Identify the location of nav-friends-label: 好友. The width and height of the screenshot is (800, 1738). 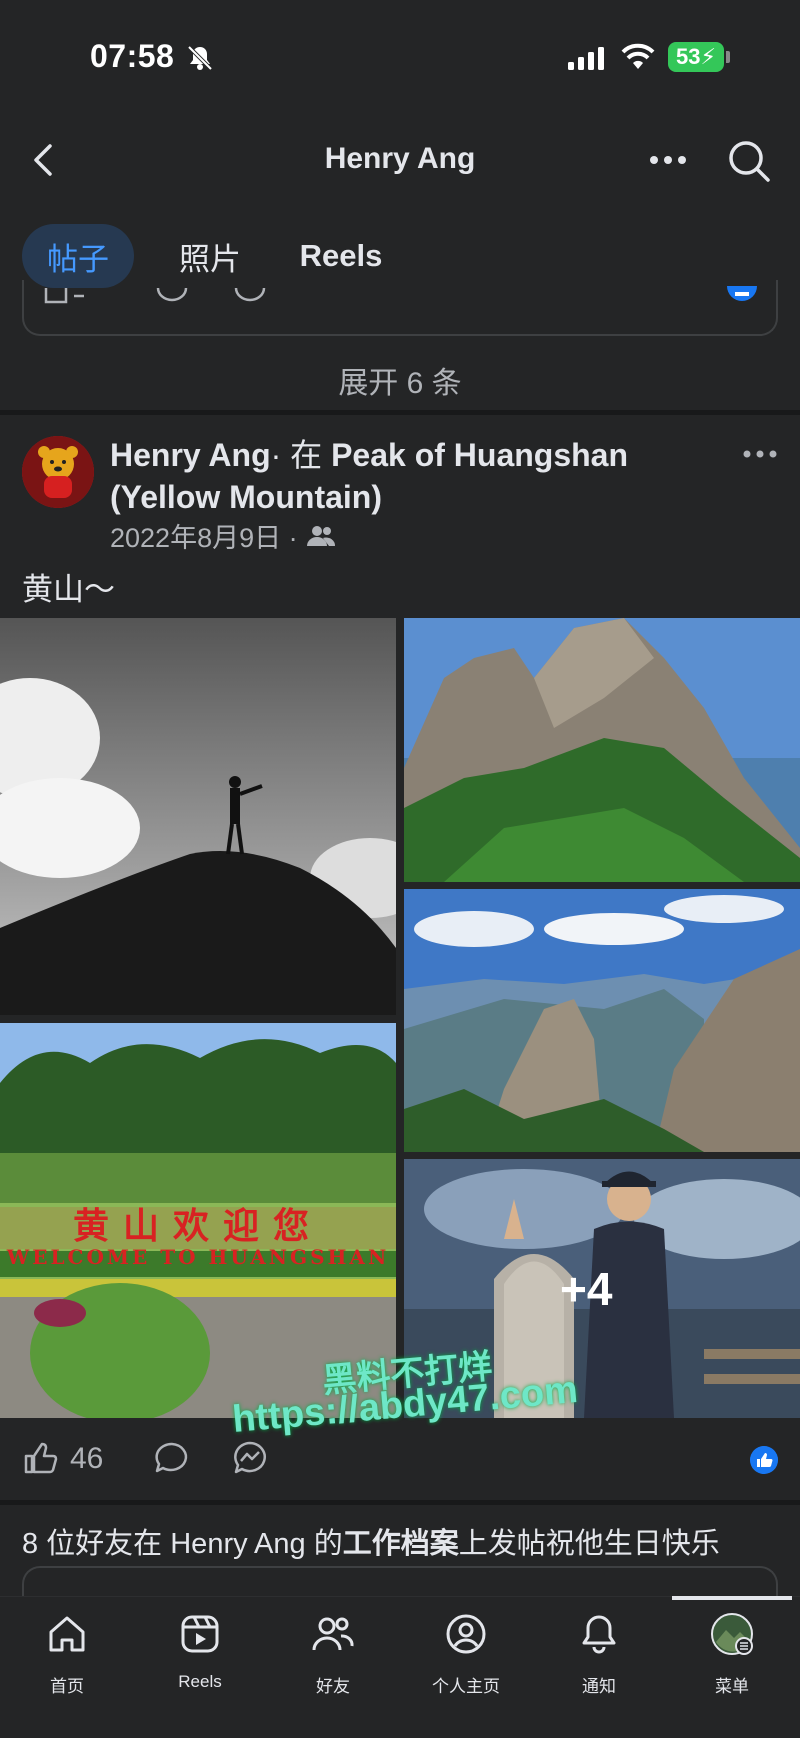
(333, 1686).